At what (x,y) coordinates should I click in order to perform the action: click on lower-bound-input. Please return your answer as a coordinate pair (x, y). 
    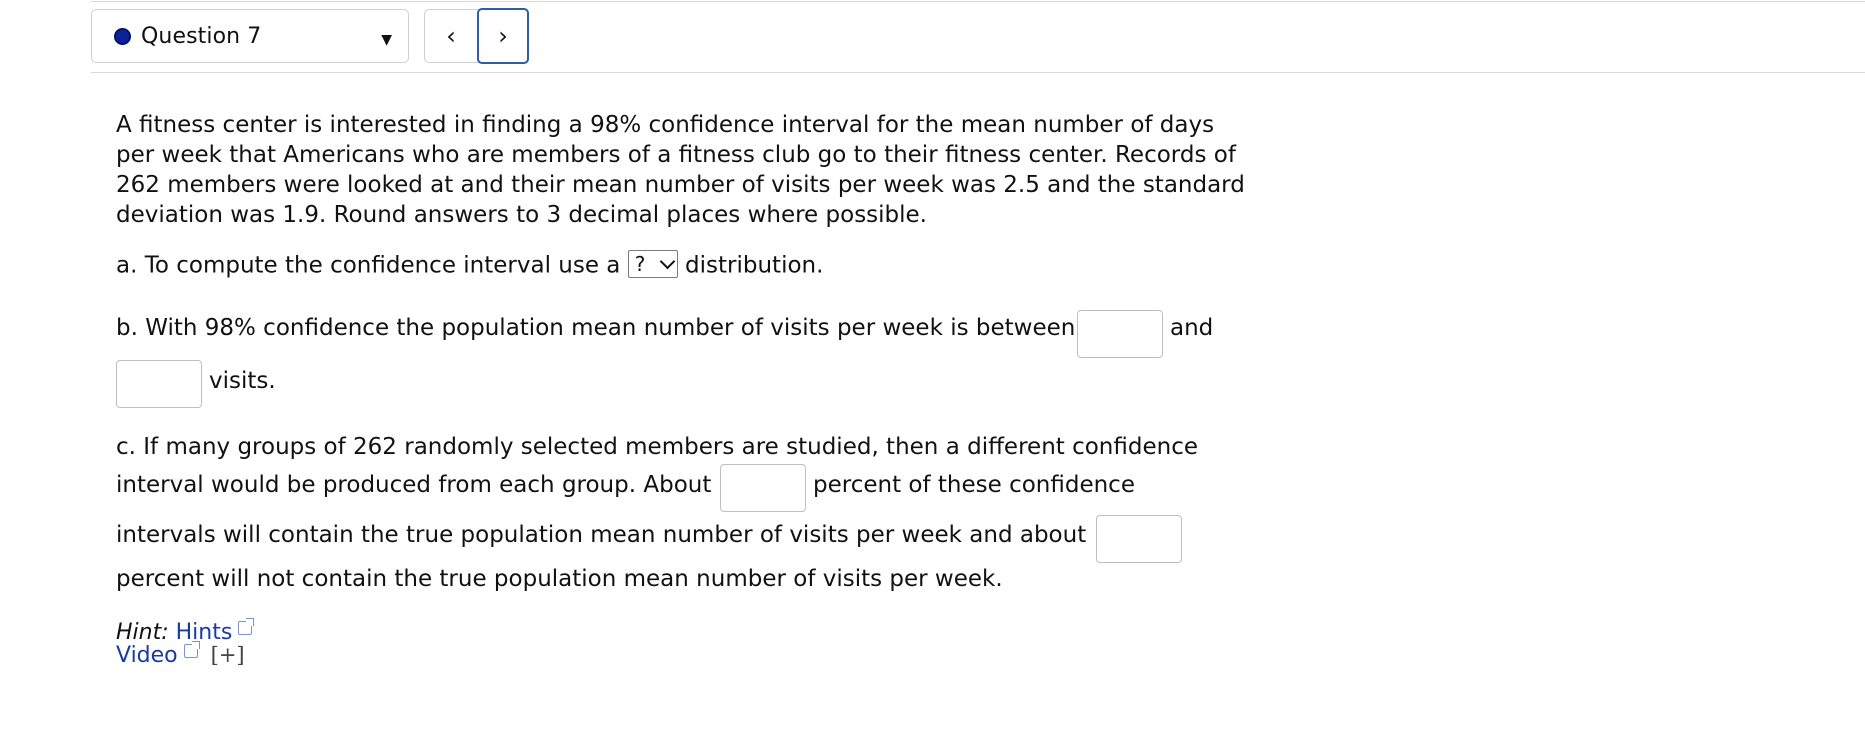
    Looking at the image, I should click on (1120, 334).